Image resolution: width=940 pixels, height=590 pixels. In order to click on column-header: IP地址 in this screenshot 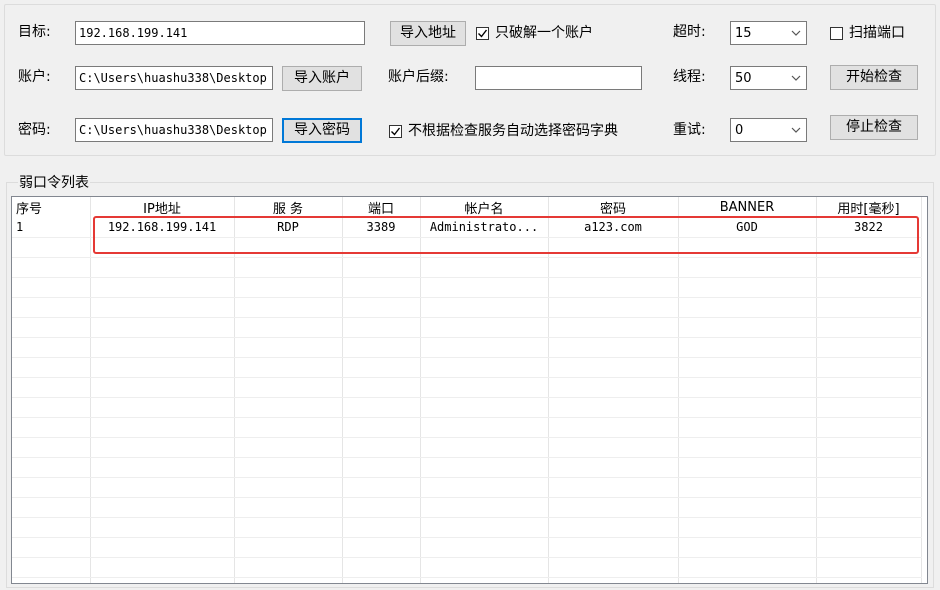, I will do `click(162, 207)`.